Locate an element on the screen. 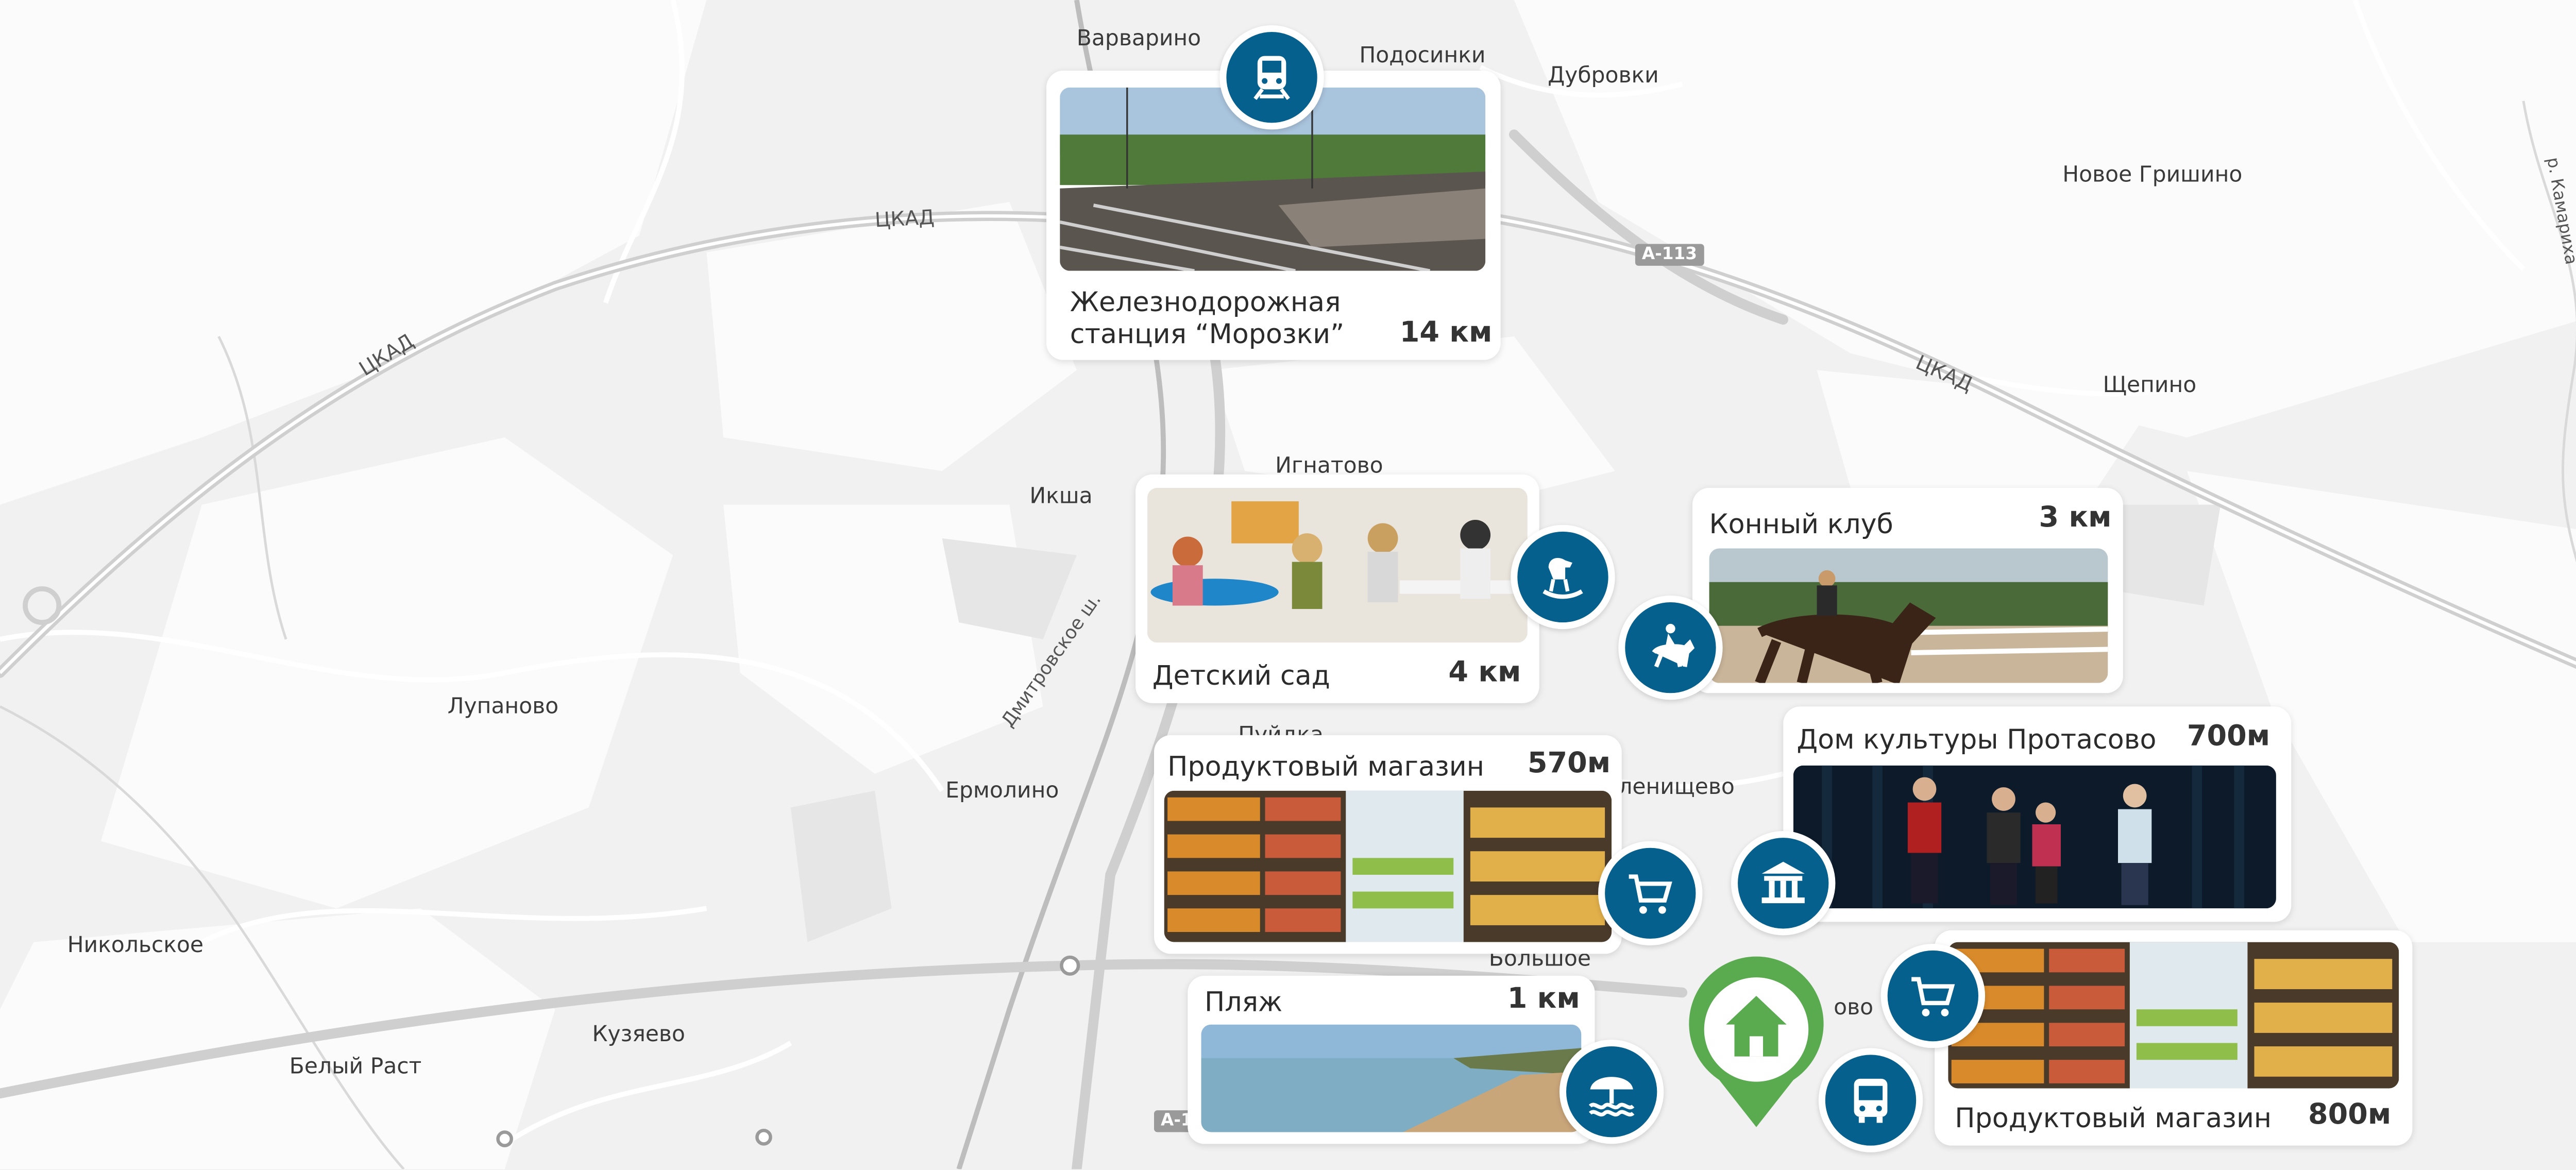 Image resolution: width=2576 pixels, height=1170 pixels. poi-title: Конный клуб is located at coordinates (1801, 524).